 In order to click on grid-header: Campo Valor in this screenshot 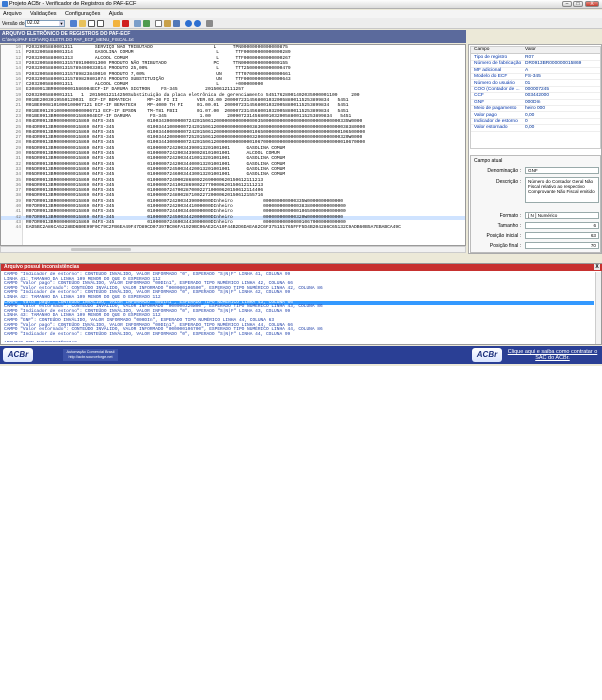, I will do `click(535, 50)`.